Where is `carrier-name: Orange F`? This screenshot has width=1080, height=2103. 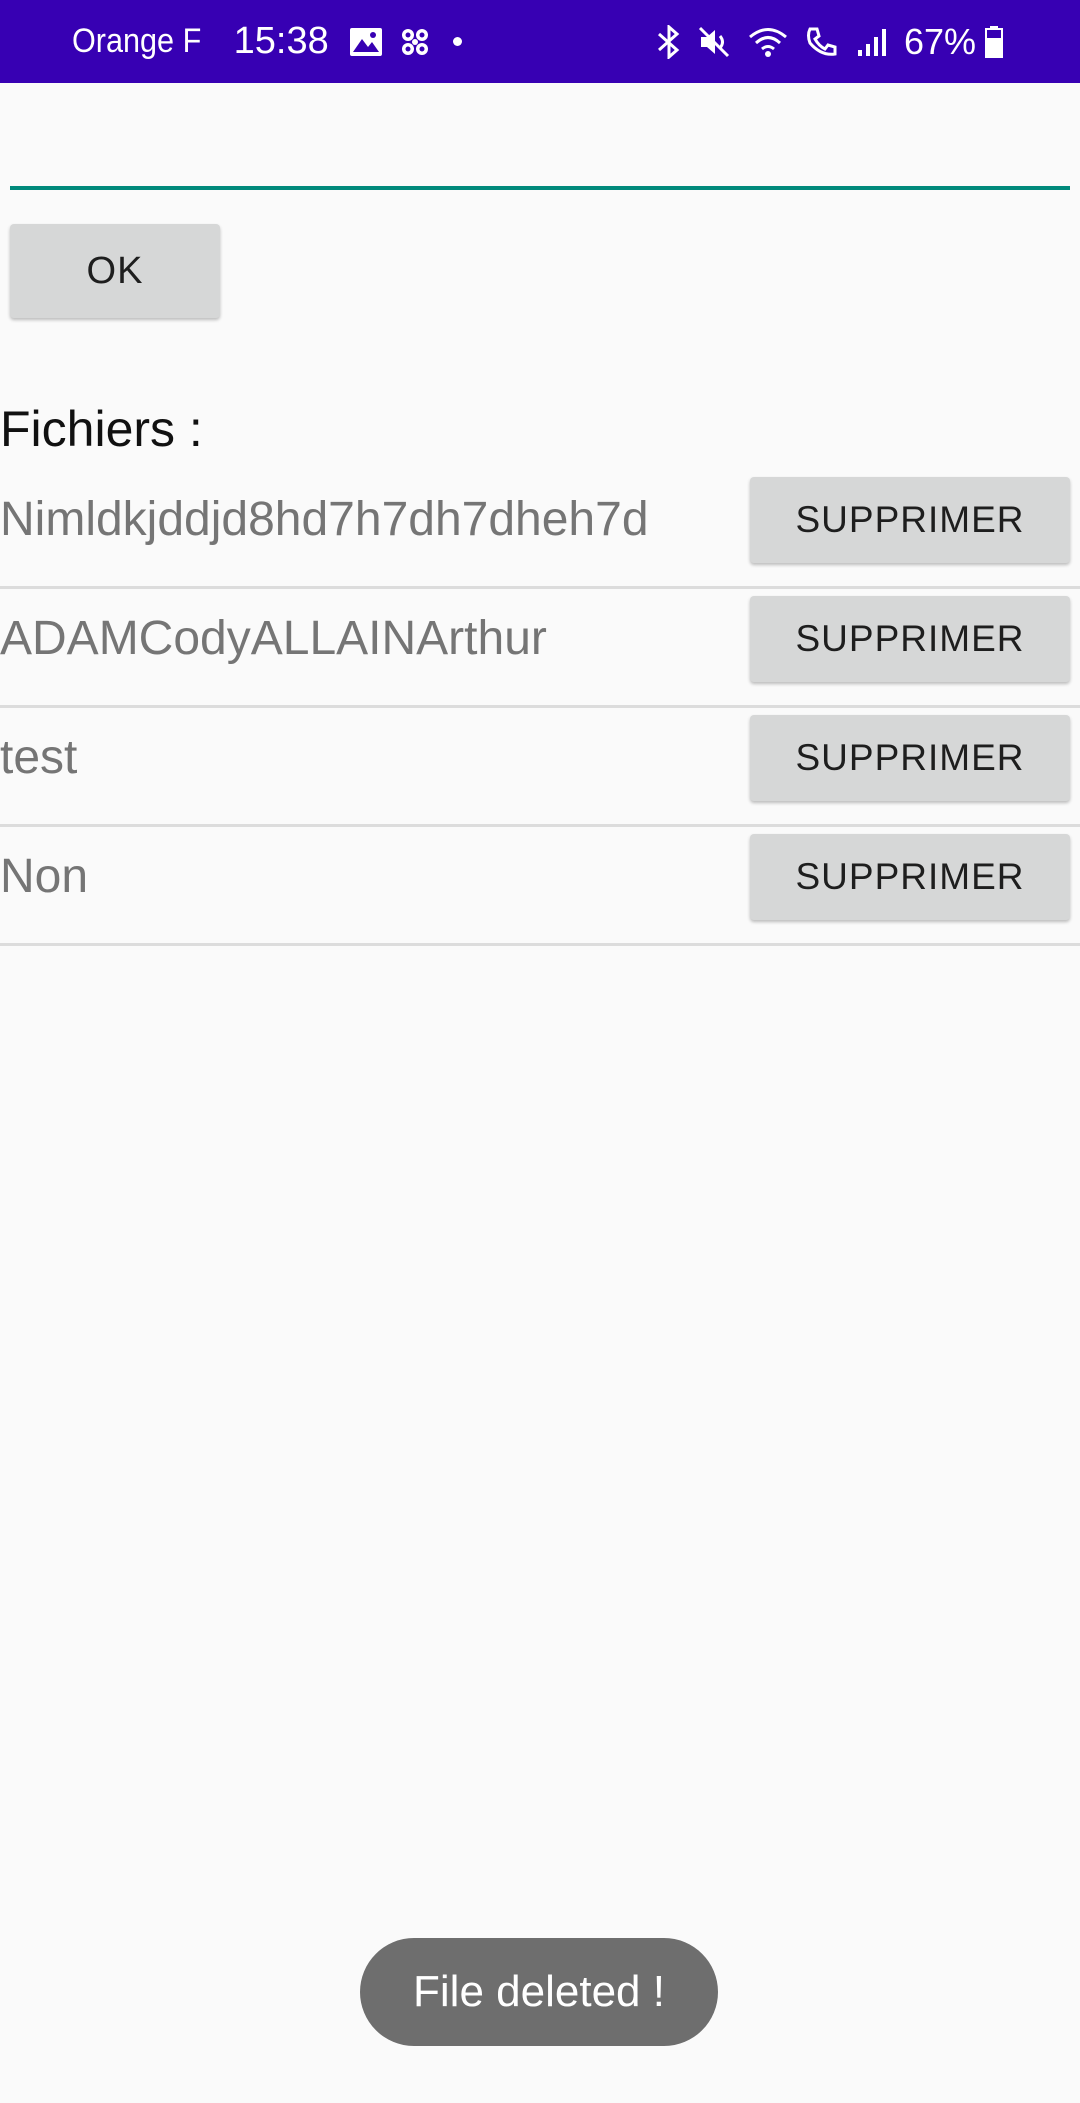
carrier-name: Orange F is located at coordinates (137, 41).